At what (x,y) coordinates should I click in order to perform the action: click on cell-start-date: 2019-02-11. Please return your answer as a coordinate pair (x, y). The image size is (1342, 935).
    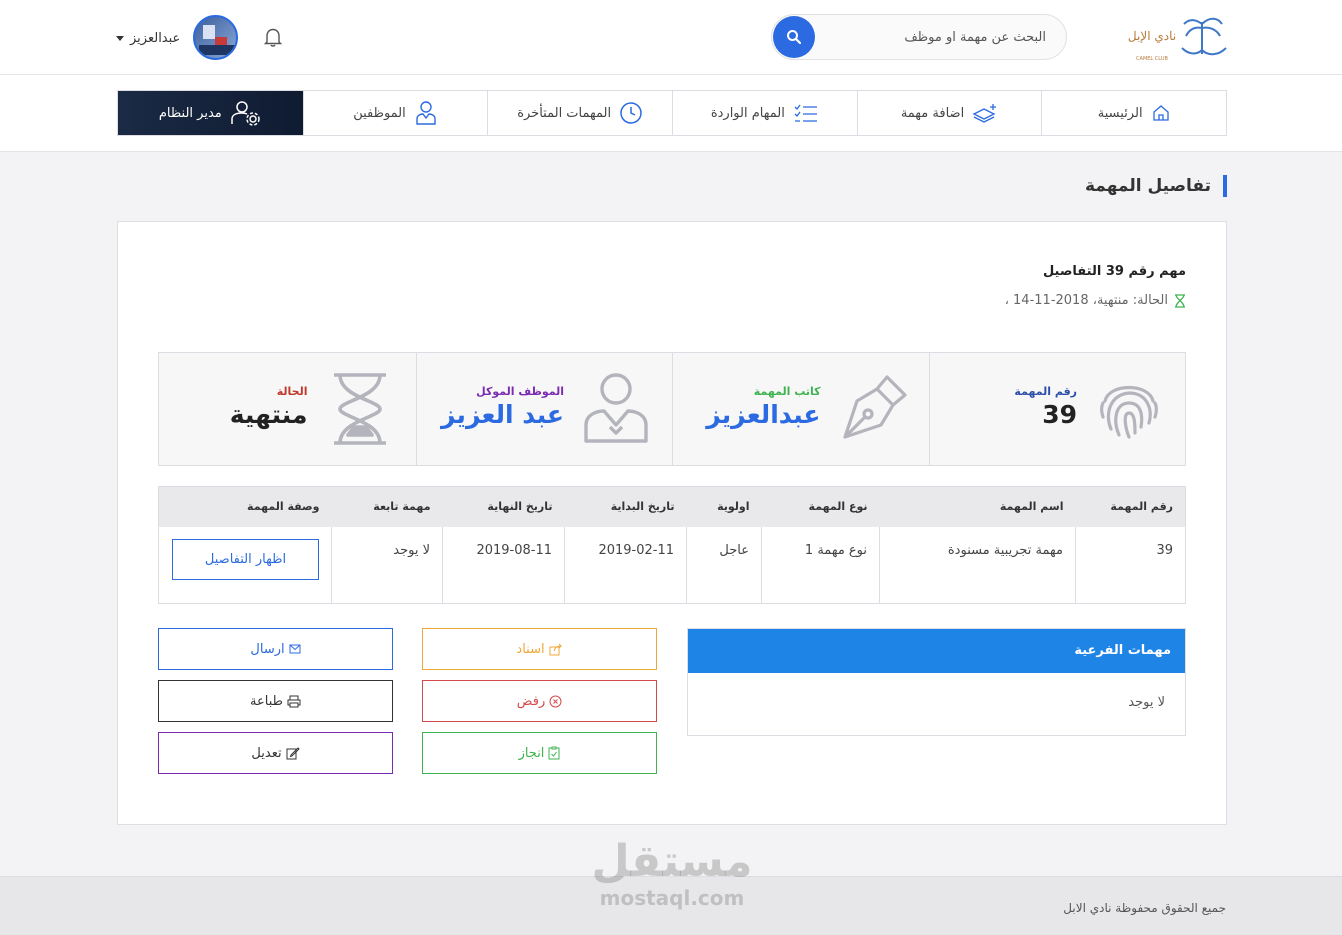
    Looking at the image, I should click on (625, 565).